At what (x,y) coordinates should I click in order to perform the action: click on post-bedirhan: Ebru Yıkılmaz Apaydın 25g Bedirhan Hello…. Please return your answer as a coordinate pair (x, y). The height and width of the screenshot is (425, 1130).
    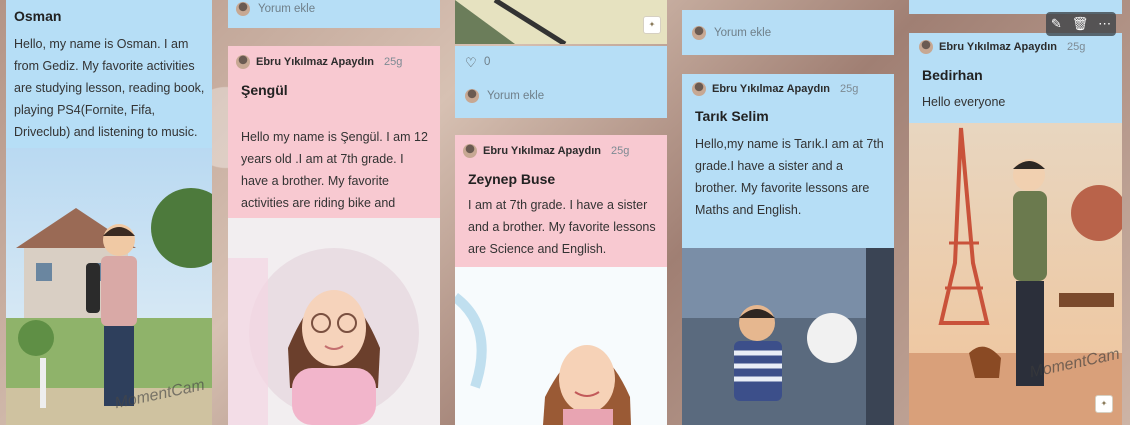
    Looking at the image, I should click on (1015, 78).